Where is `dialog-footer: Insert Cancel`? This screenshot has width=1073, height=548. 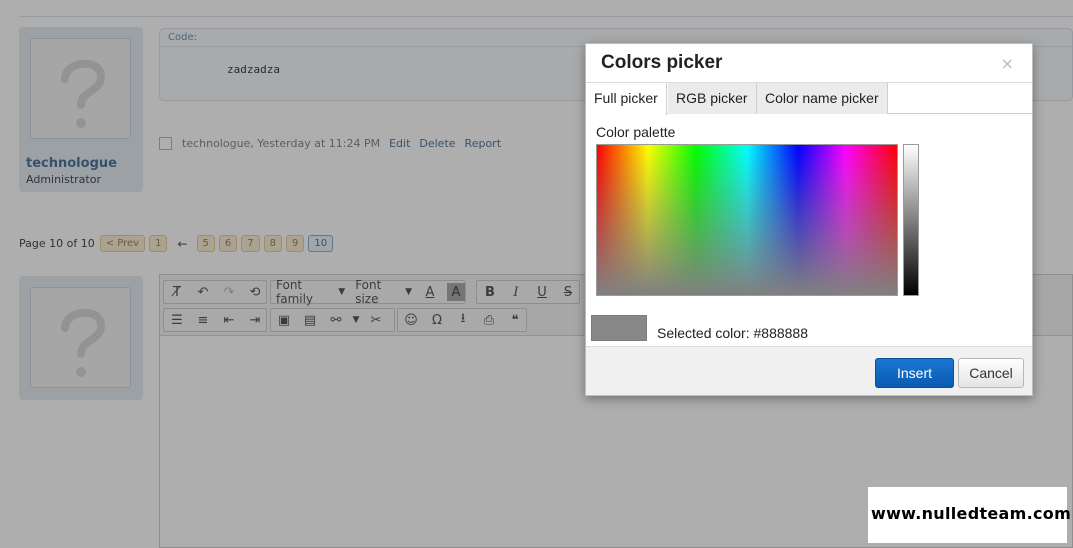
dialog-footer: Insert Cancel is located at coordinates (809, 370).